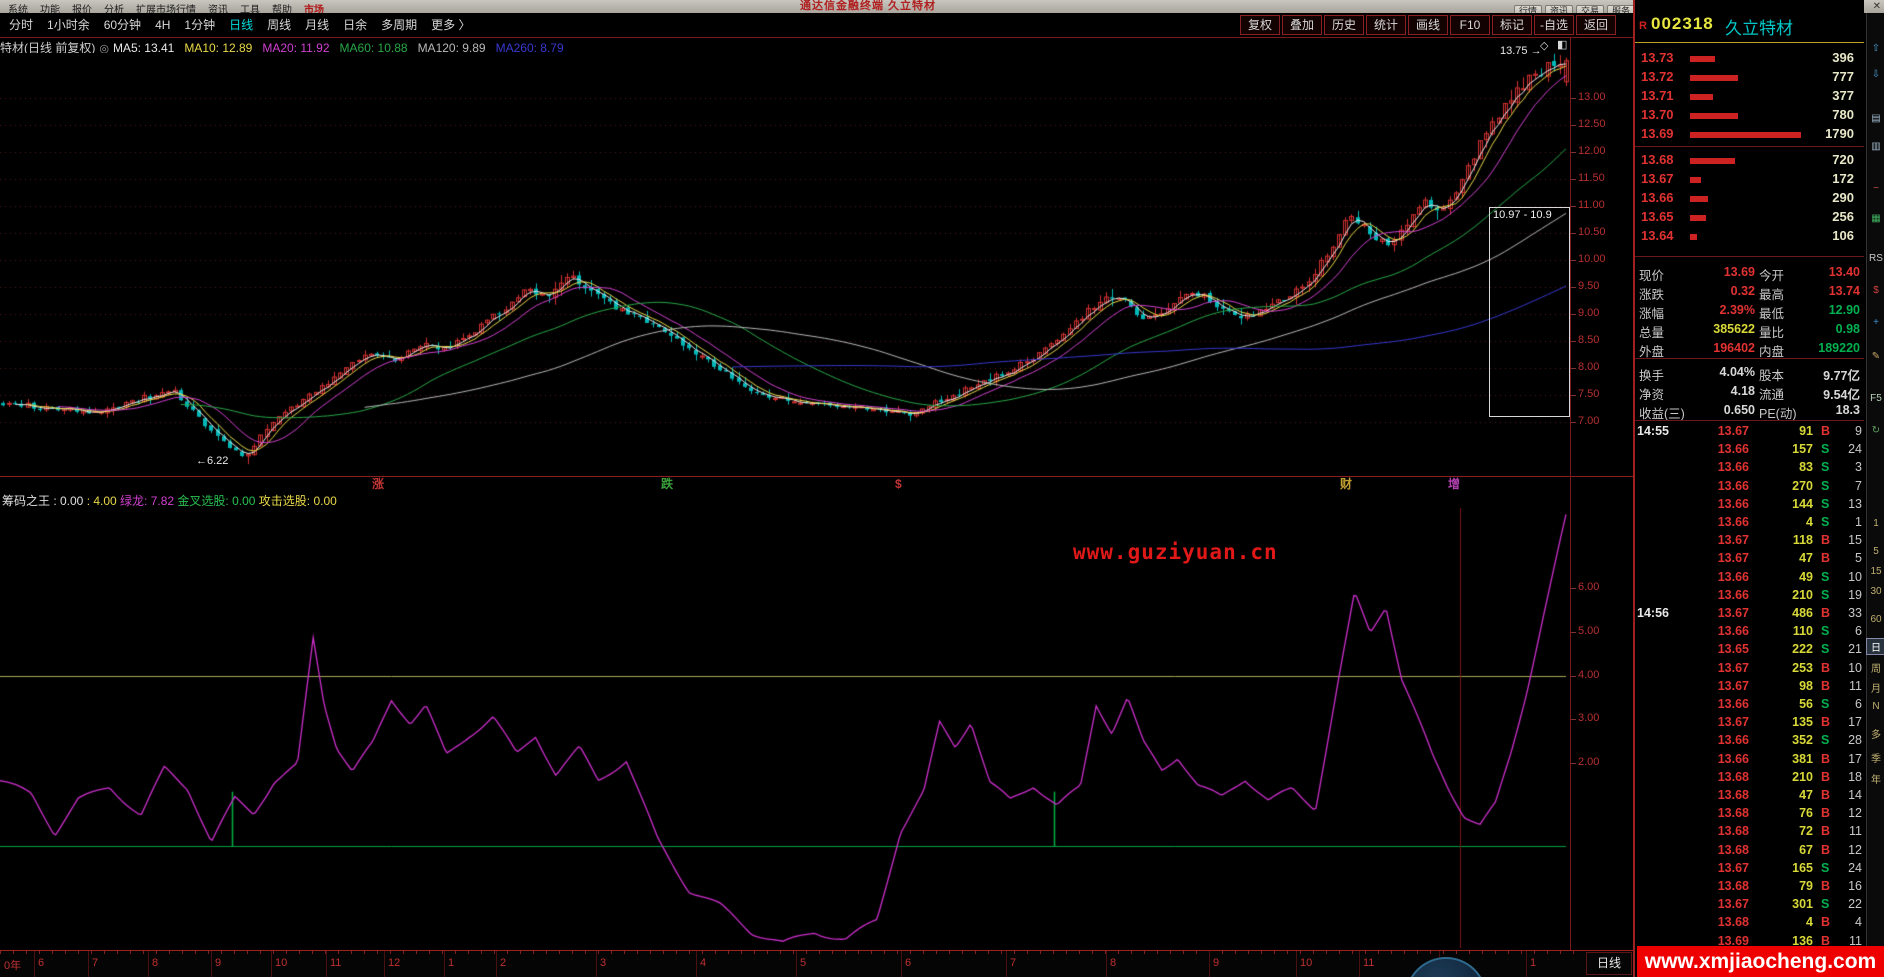 The height and width of the screenshot is (977, 1884). What do you see at coordinates (1855, 503) in the screenshot?
I see `tick-count: 13` at bounding box center [1855, 503].